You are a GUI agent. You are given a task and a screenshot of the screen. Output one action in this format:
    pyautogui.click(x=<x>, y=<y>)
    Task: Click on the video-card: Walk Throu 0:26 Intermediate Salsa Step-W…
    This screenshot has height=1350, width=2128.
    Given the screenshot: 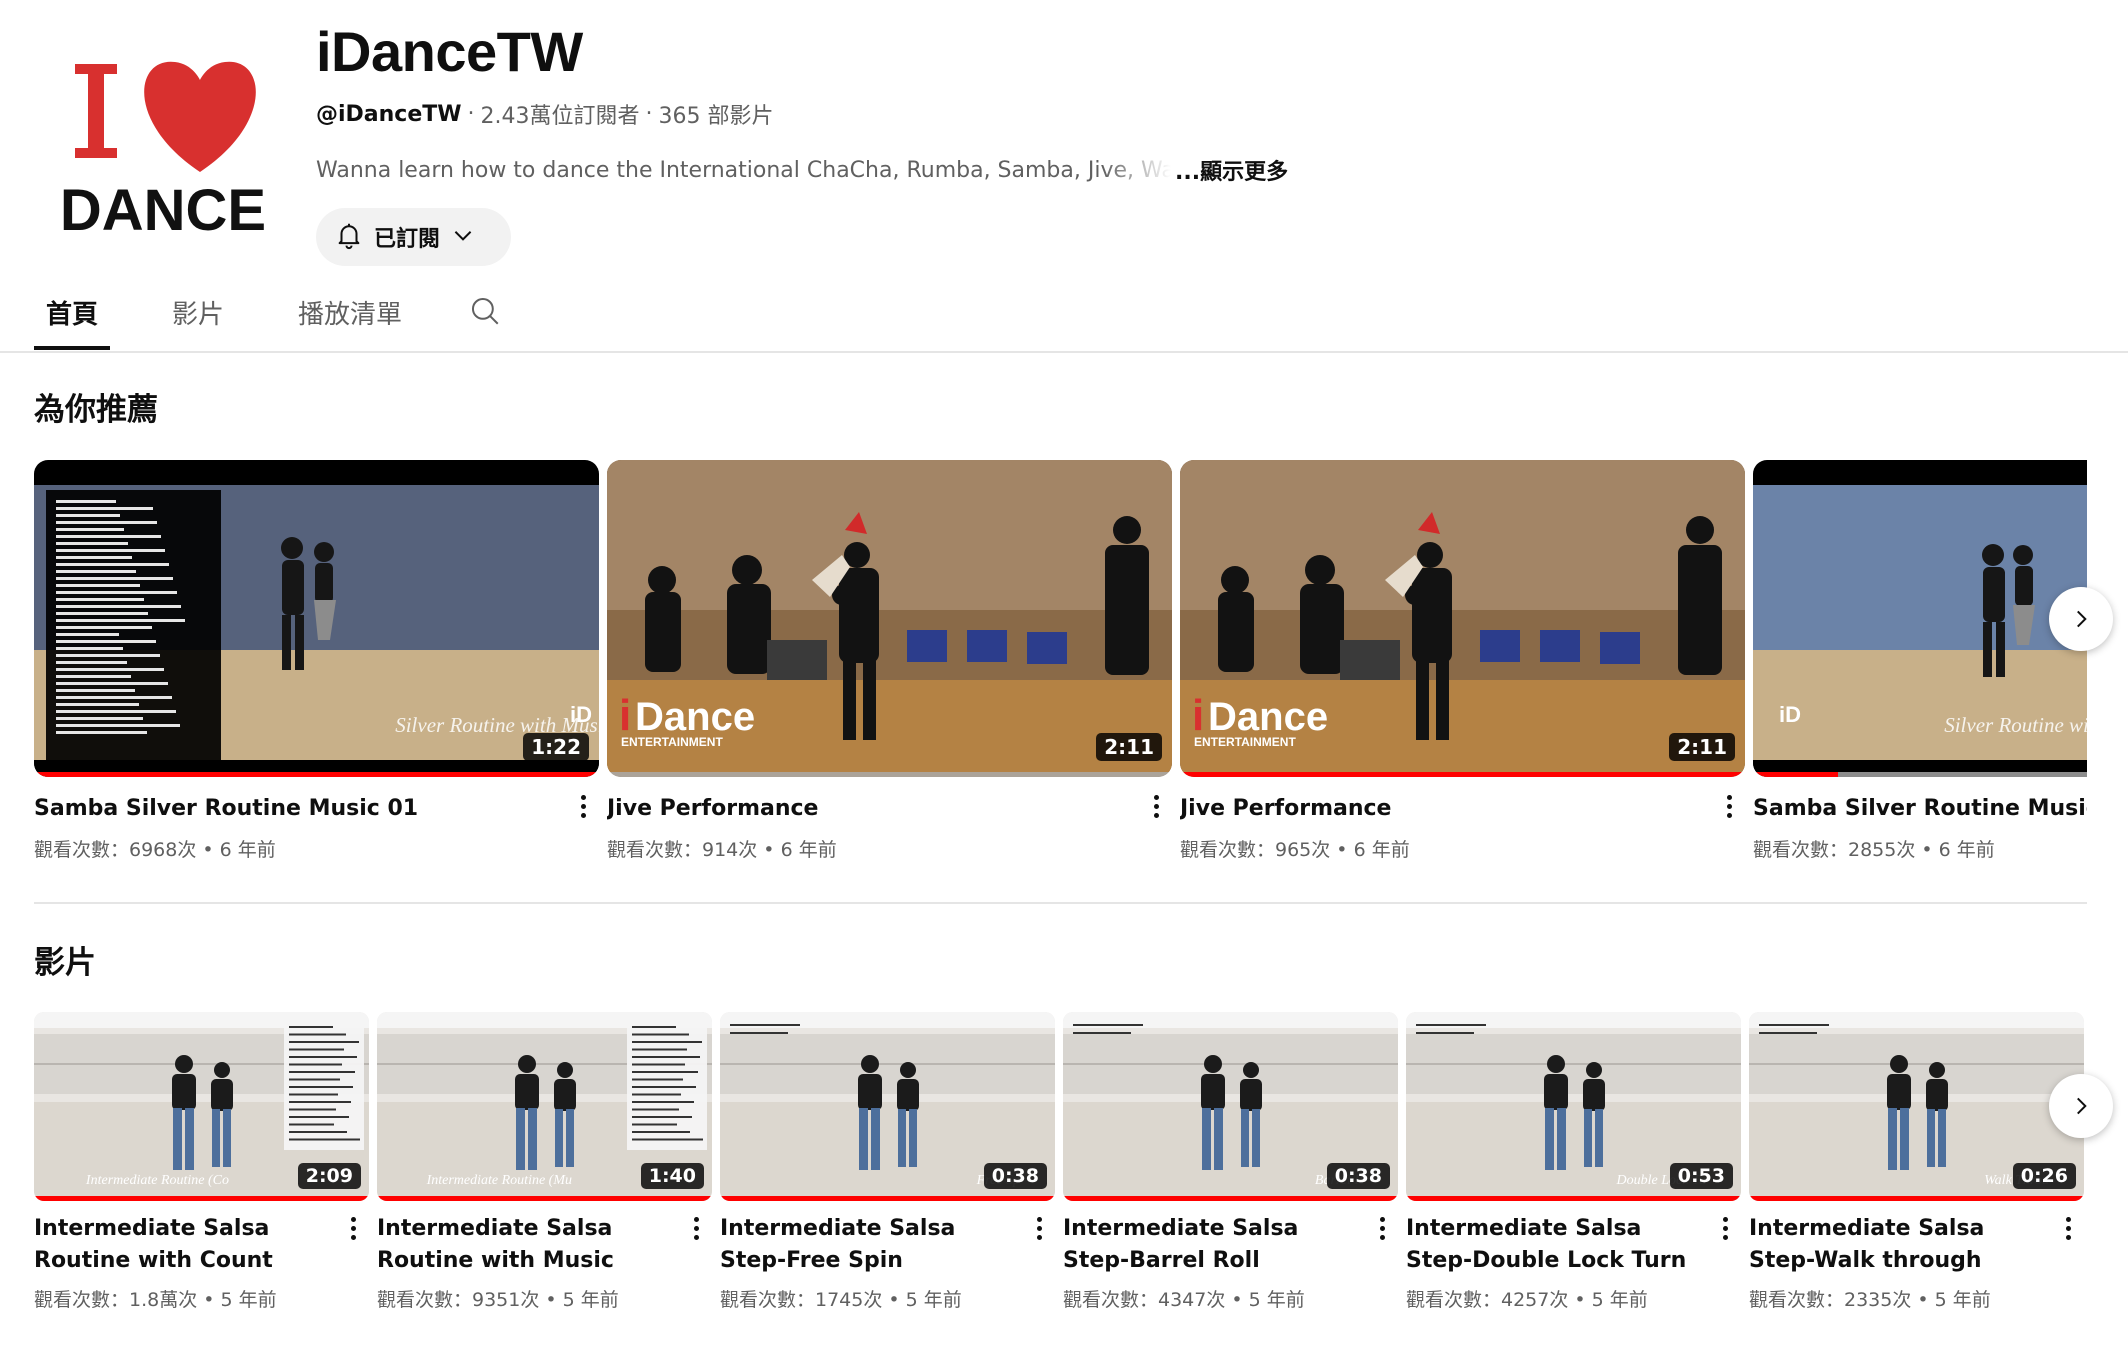 What is the action you would take?
    pyautogui.click(x=1916, y=1162)
    